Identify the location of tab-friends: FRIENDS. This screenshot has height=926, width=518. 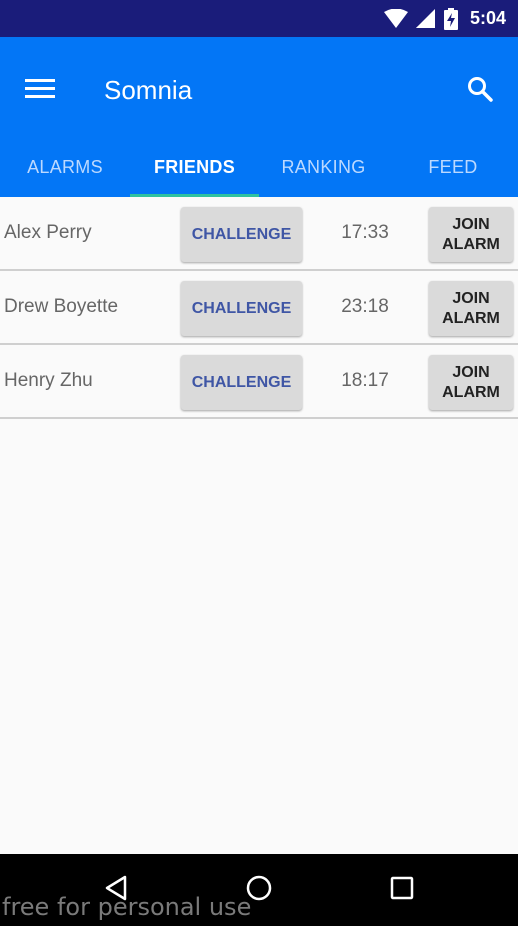
(194, 167).